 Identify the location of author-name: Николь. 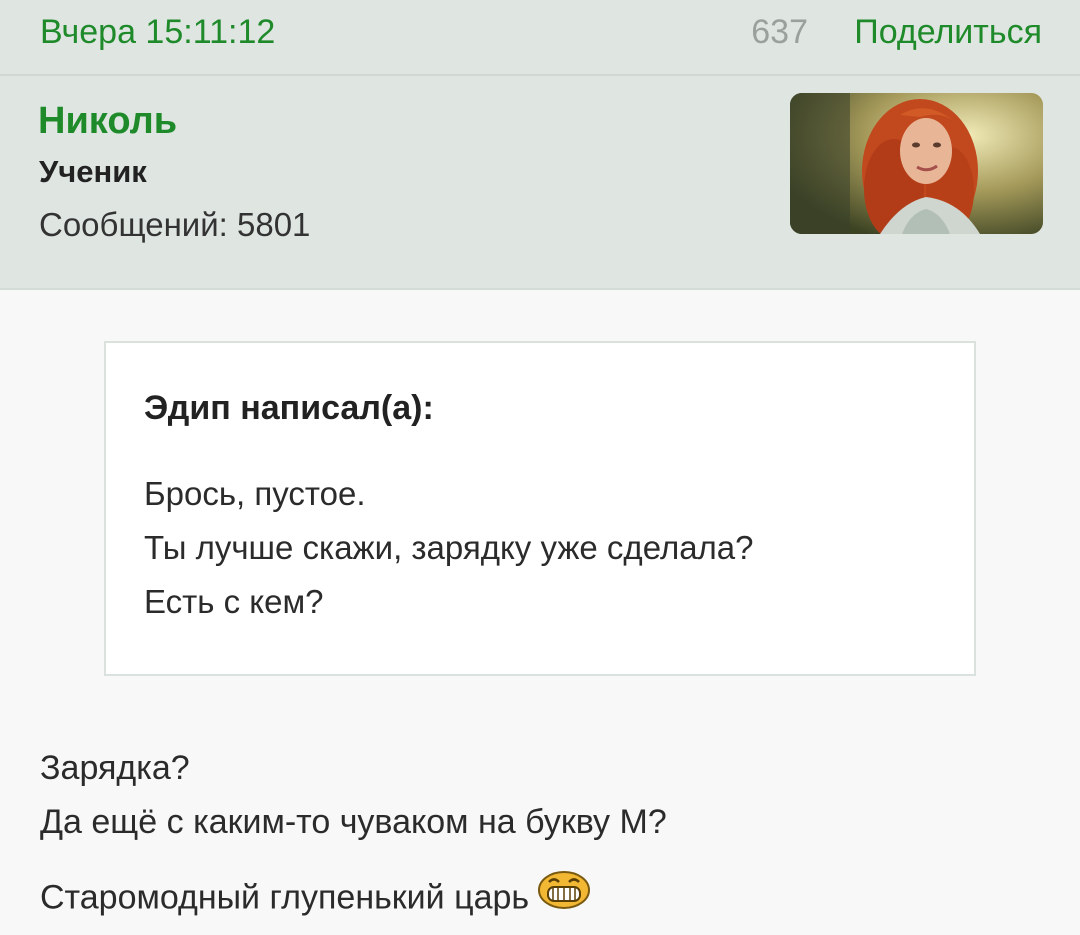
(107, 121).